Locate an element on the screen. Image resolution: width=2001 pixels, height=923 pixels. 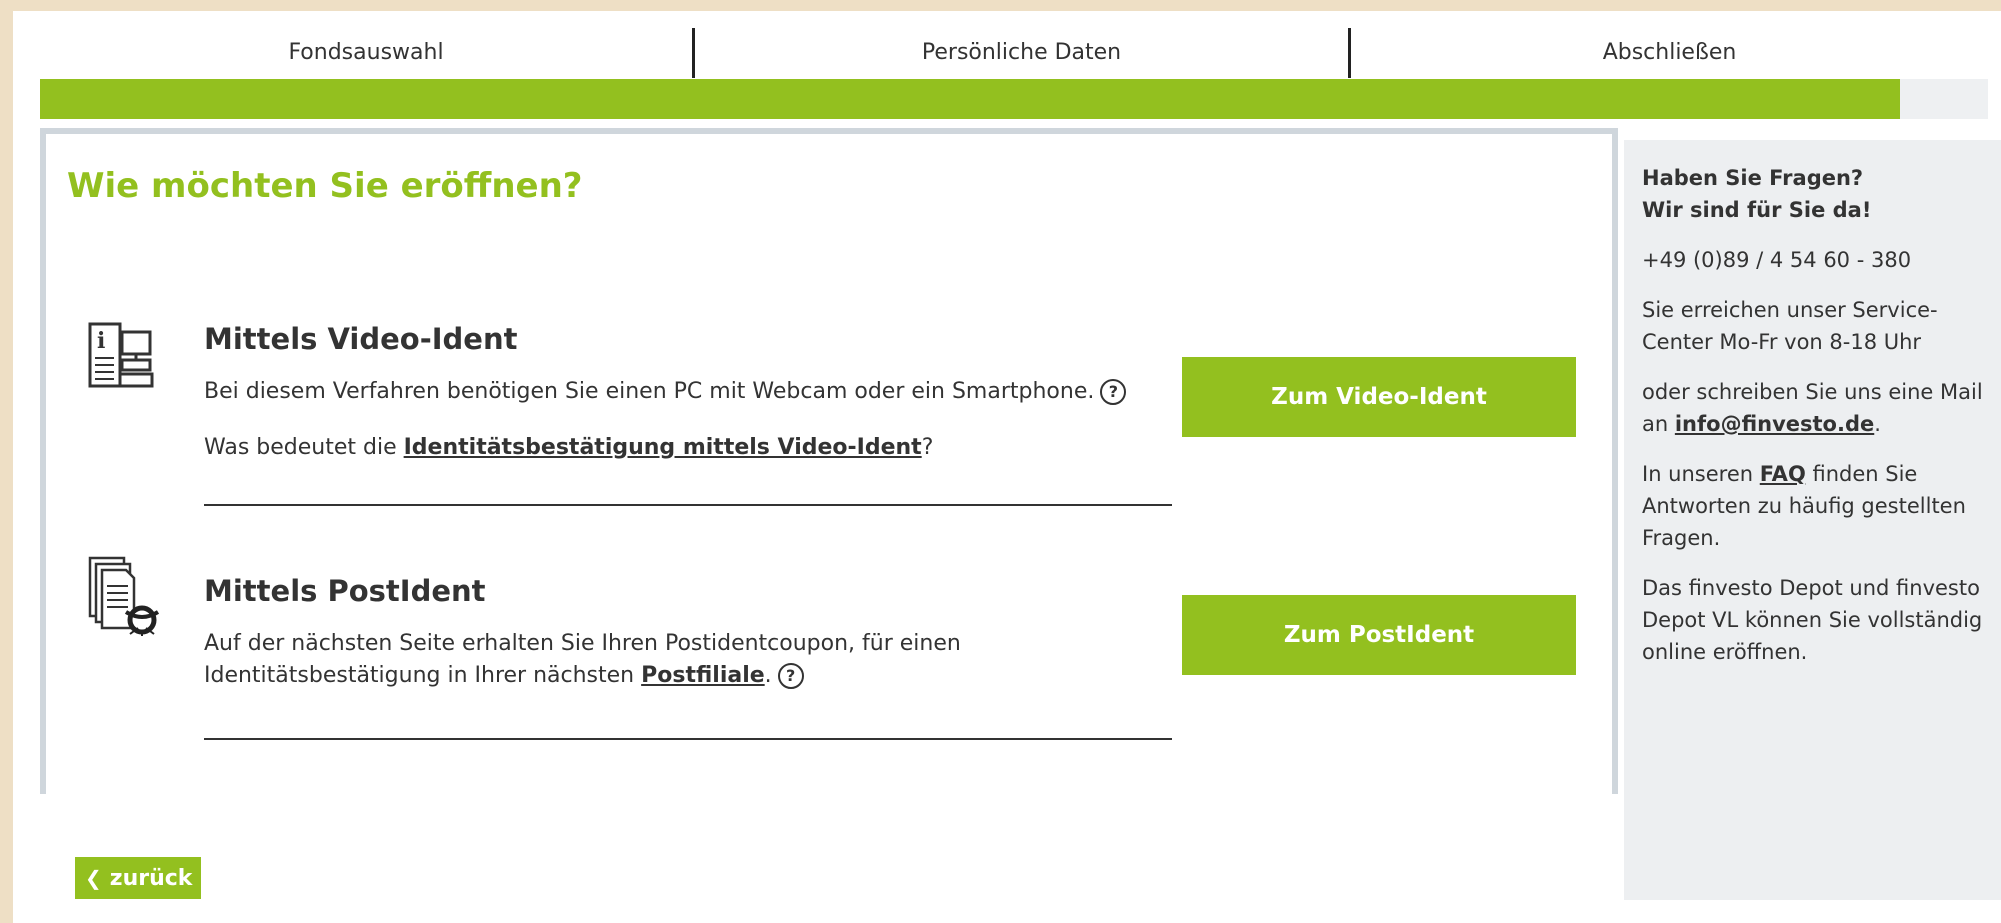
back-button: ❮ zurück is located at coordinates (138, 878).